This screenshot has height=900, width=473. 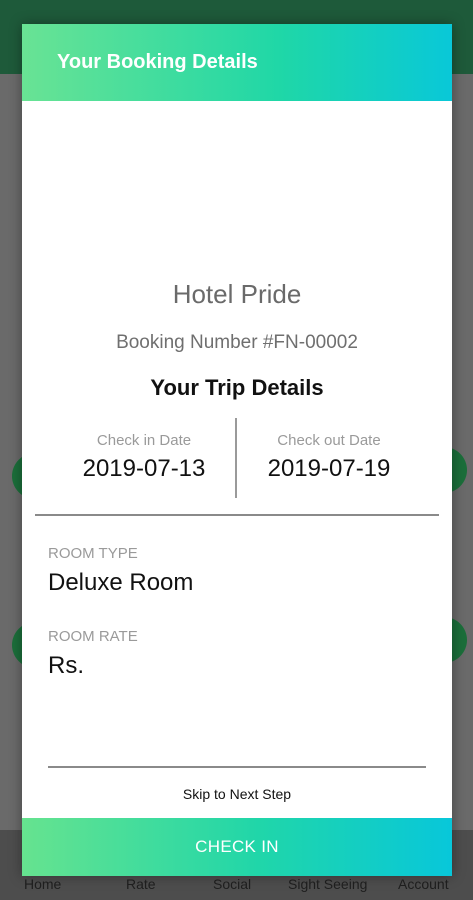 I want to click on check-in-date: Check in Date 2019-07-13, so click(x=144, y=457).